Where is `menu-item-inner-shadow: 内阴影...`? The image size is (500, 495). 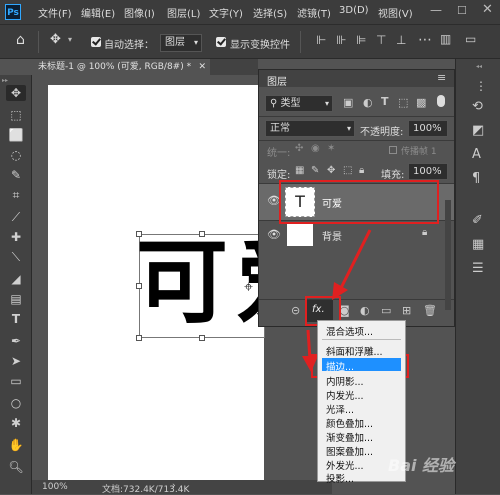
menu-item-inner-shadow: 内阴影... is located at coordinates (345, 381).